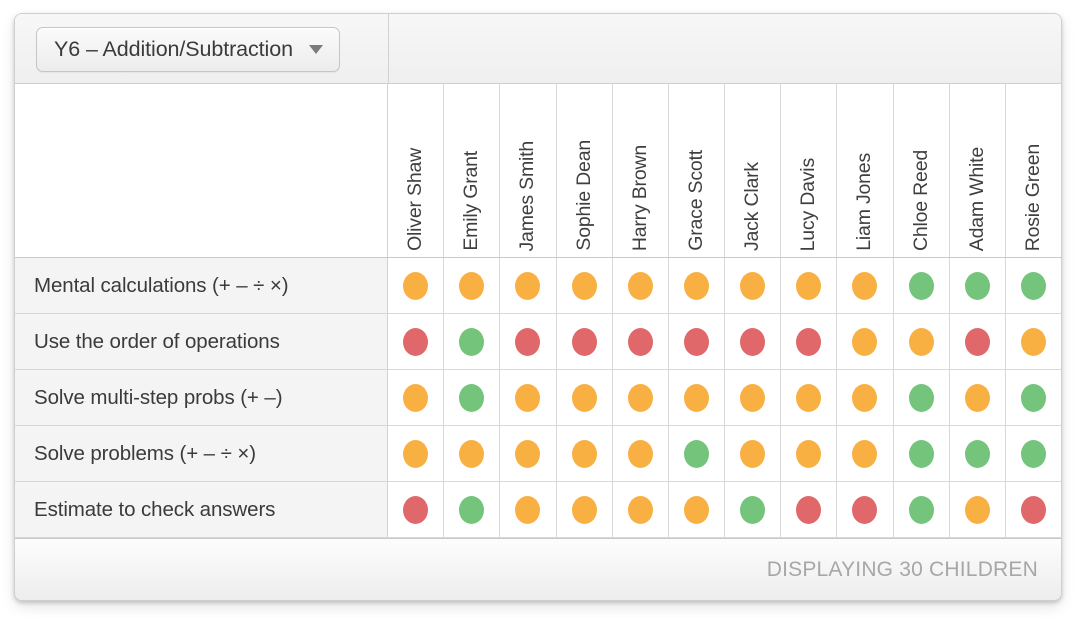 This screenshot has width=1076, height=618. I want to click on objective-label: Use the order of operations, so click(201, 341).